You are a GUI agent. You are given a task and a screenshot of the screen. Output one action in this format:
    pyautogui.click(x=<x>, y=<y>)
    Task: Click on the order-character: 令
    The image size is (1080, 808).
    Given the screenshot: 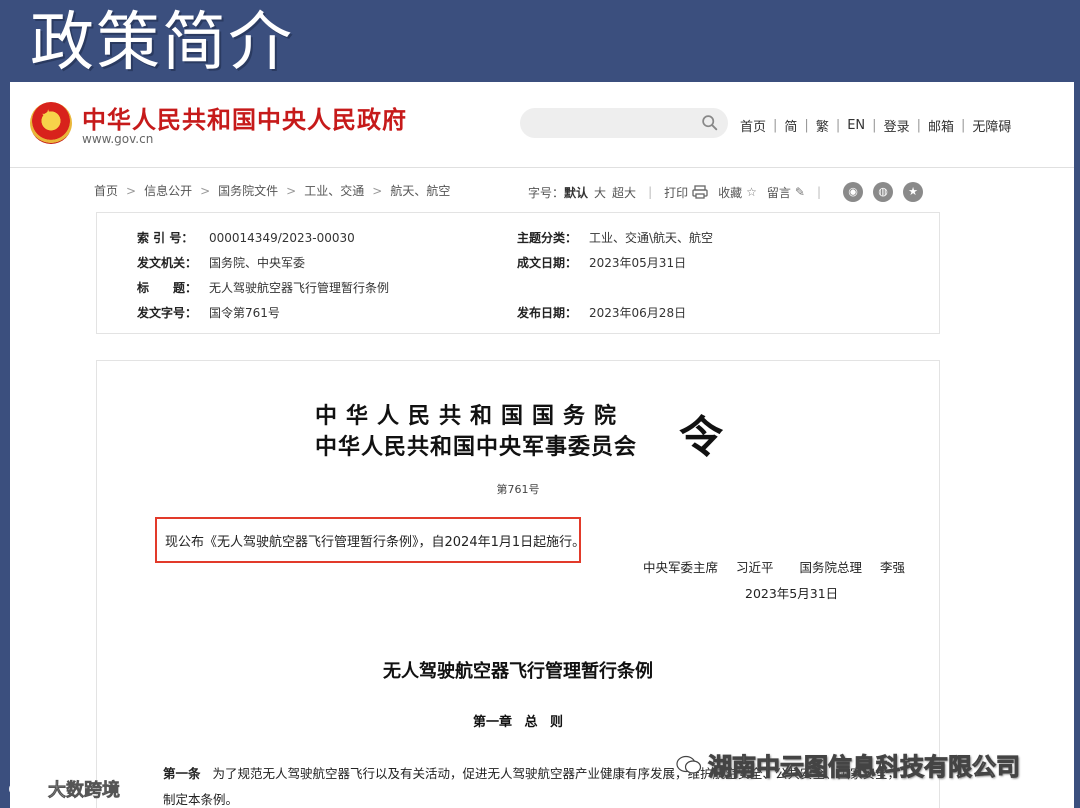 What is the action you would take?
    pyautogui.click(x=701, y=437)
    